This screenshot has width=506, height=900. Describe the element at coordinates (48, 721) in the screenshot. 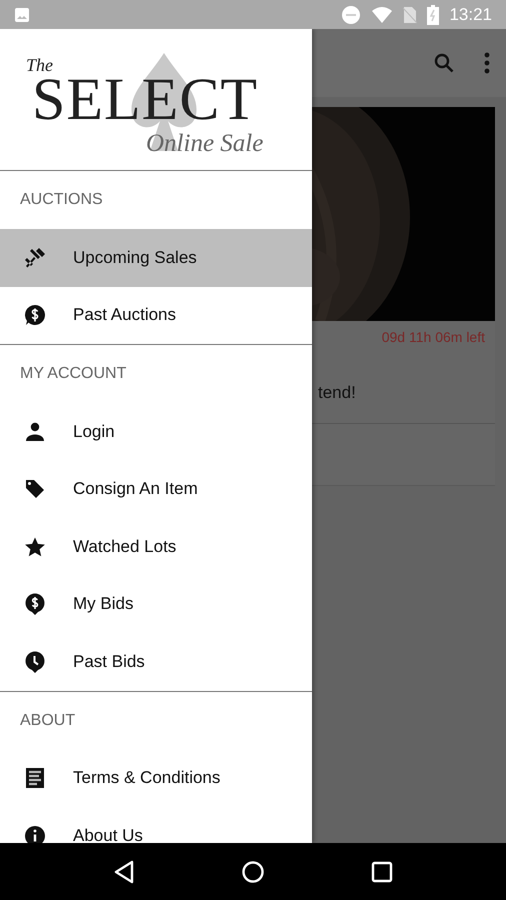

I see `section-header: ABOUT` at that location.